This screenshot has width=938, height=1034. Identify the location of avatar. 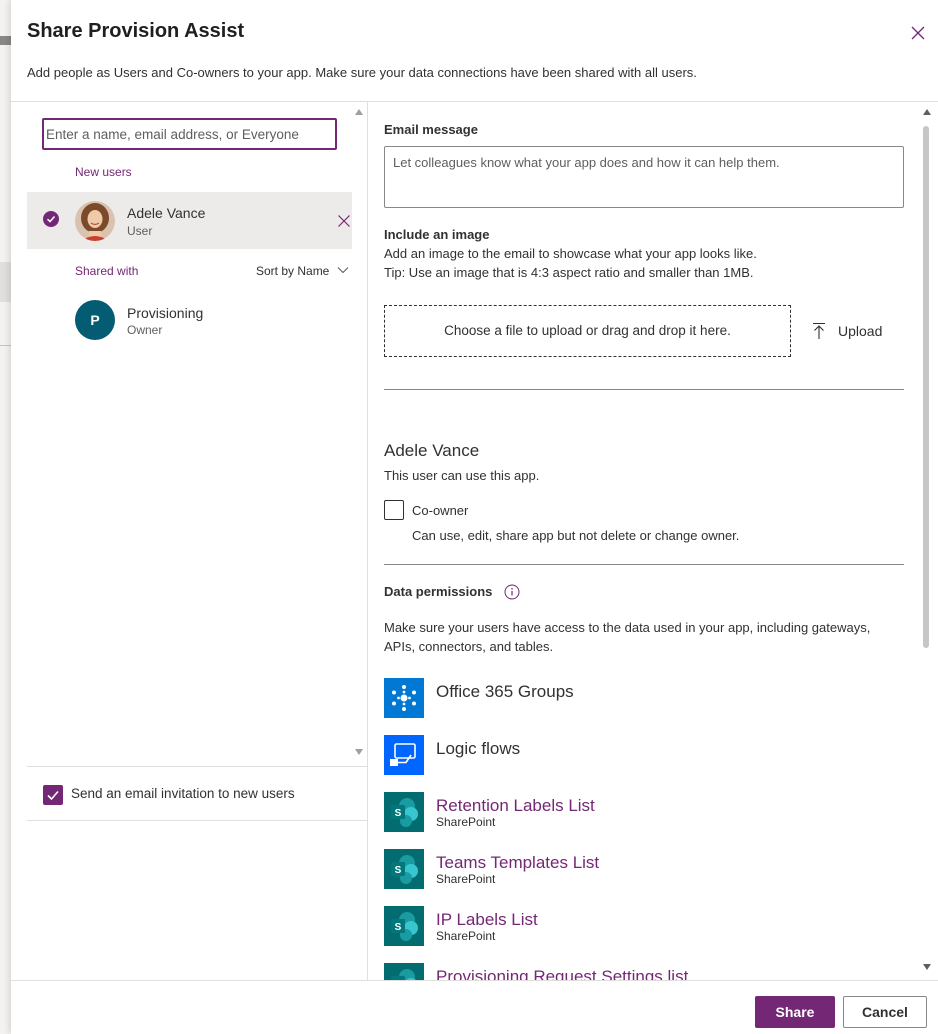
(95, 221).